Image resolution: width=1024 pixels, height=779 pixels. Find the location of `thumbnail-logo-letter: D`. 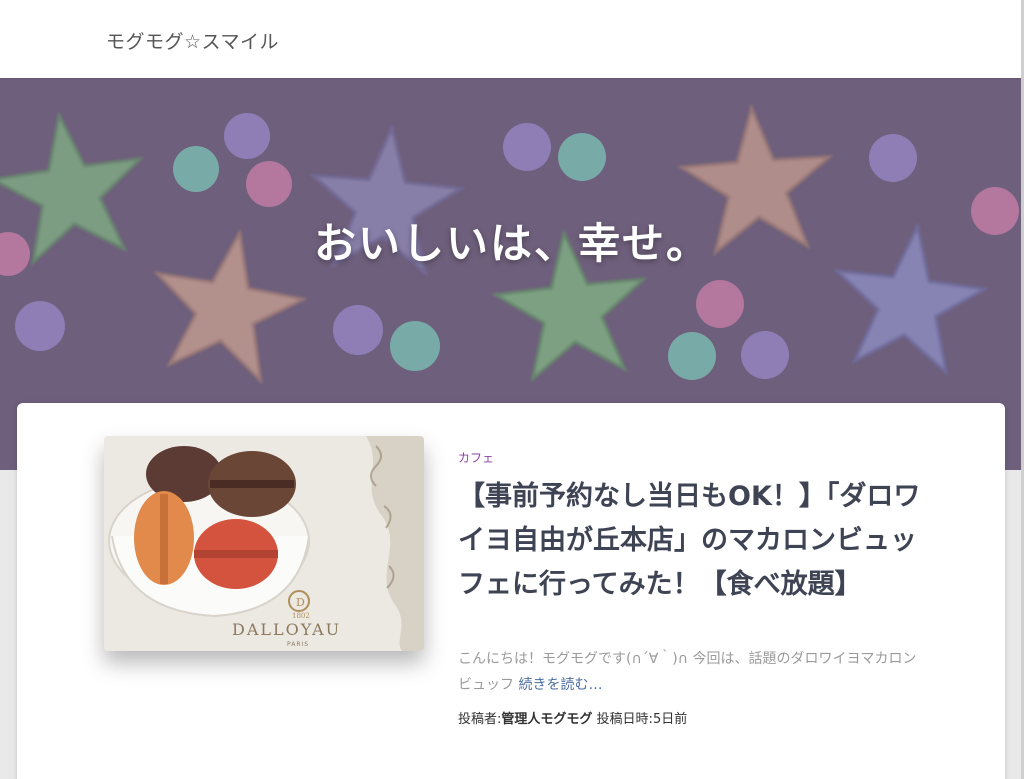

thumbnail-logo-letter: D is located at coordinates (300, 602).